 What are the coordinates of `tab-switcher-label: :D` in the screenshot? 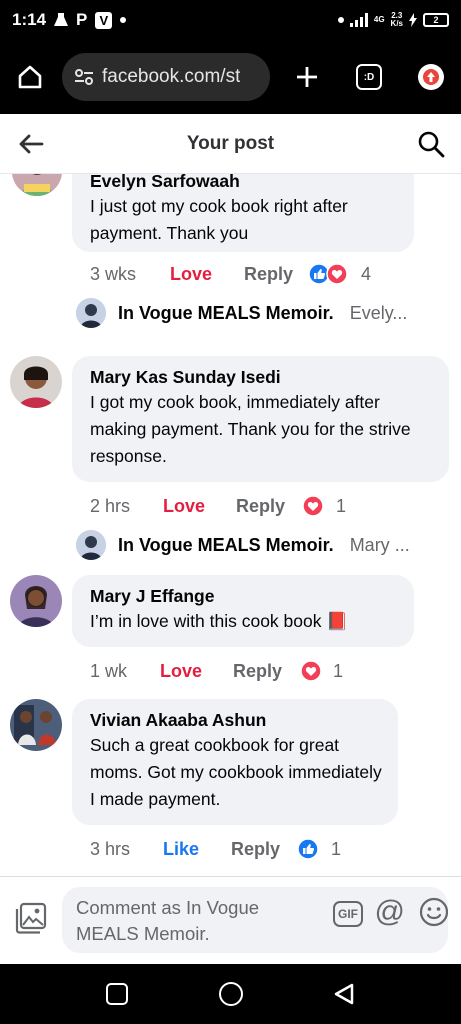 It's located at (369, 77).